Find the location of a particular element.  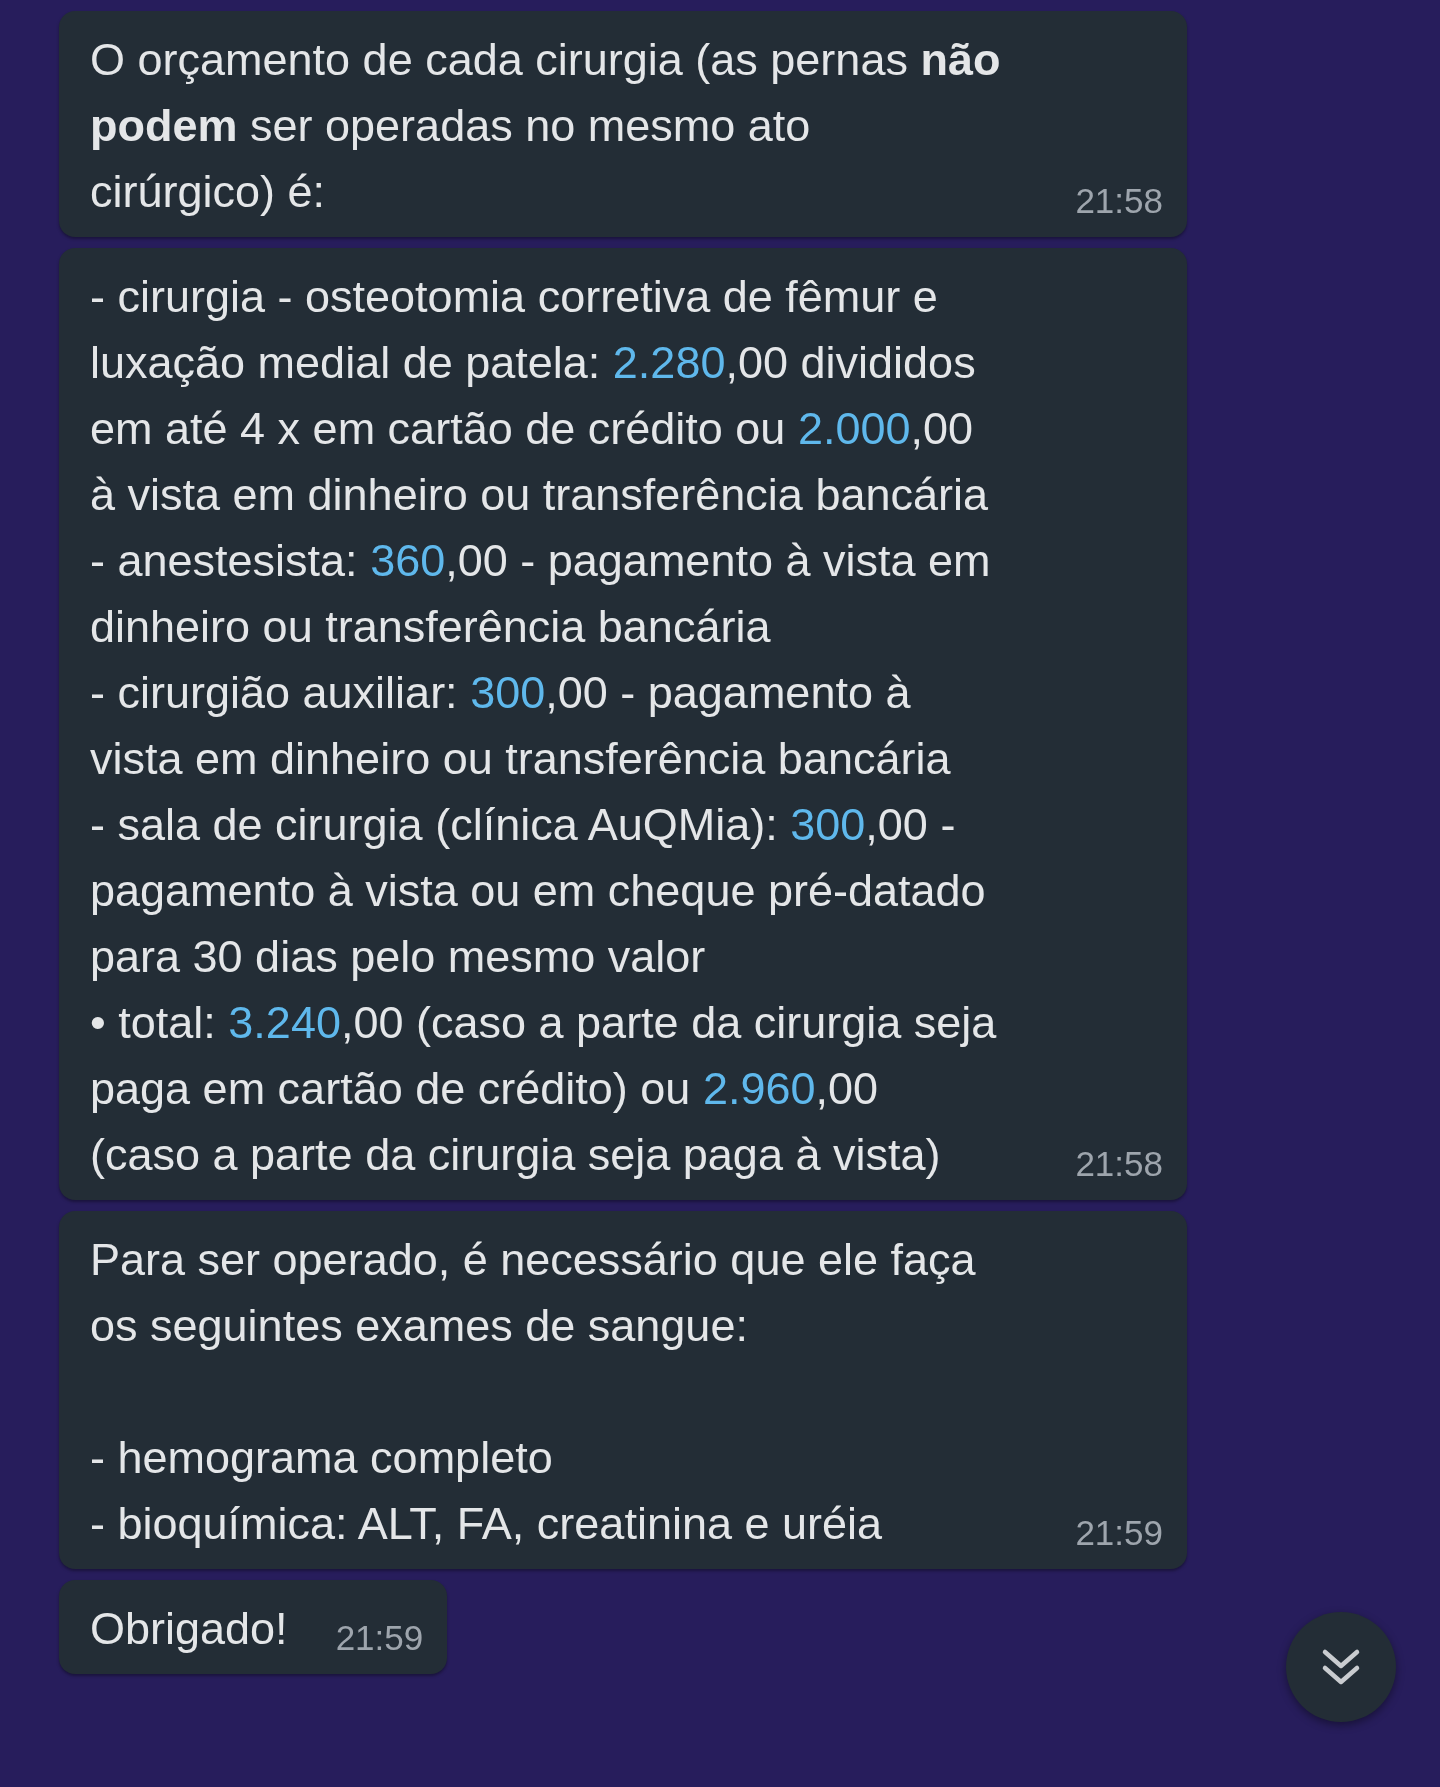

message-text: - cirurgião auxiliar: 300,00 - pagamento à is located at coordinates (501, 693).